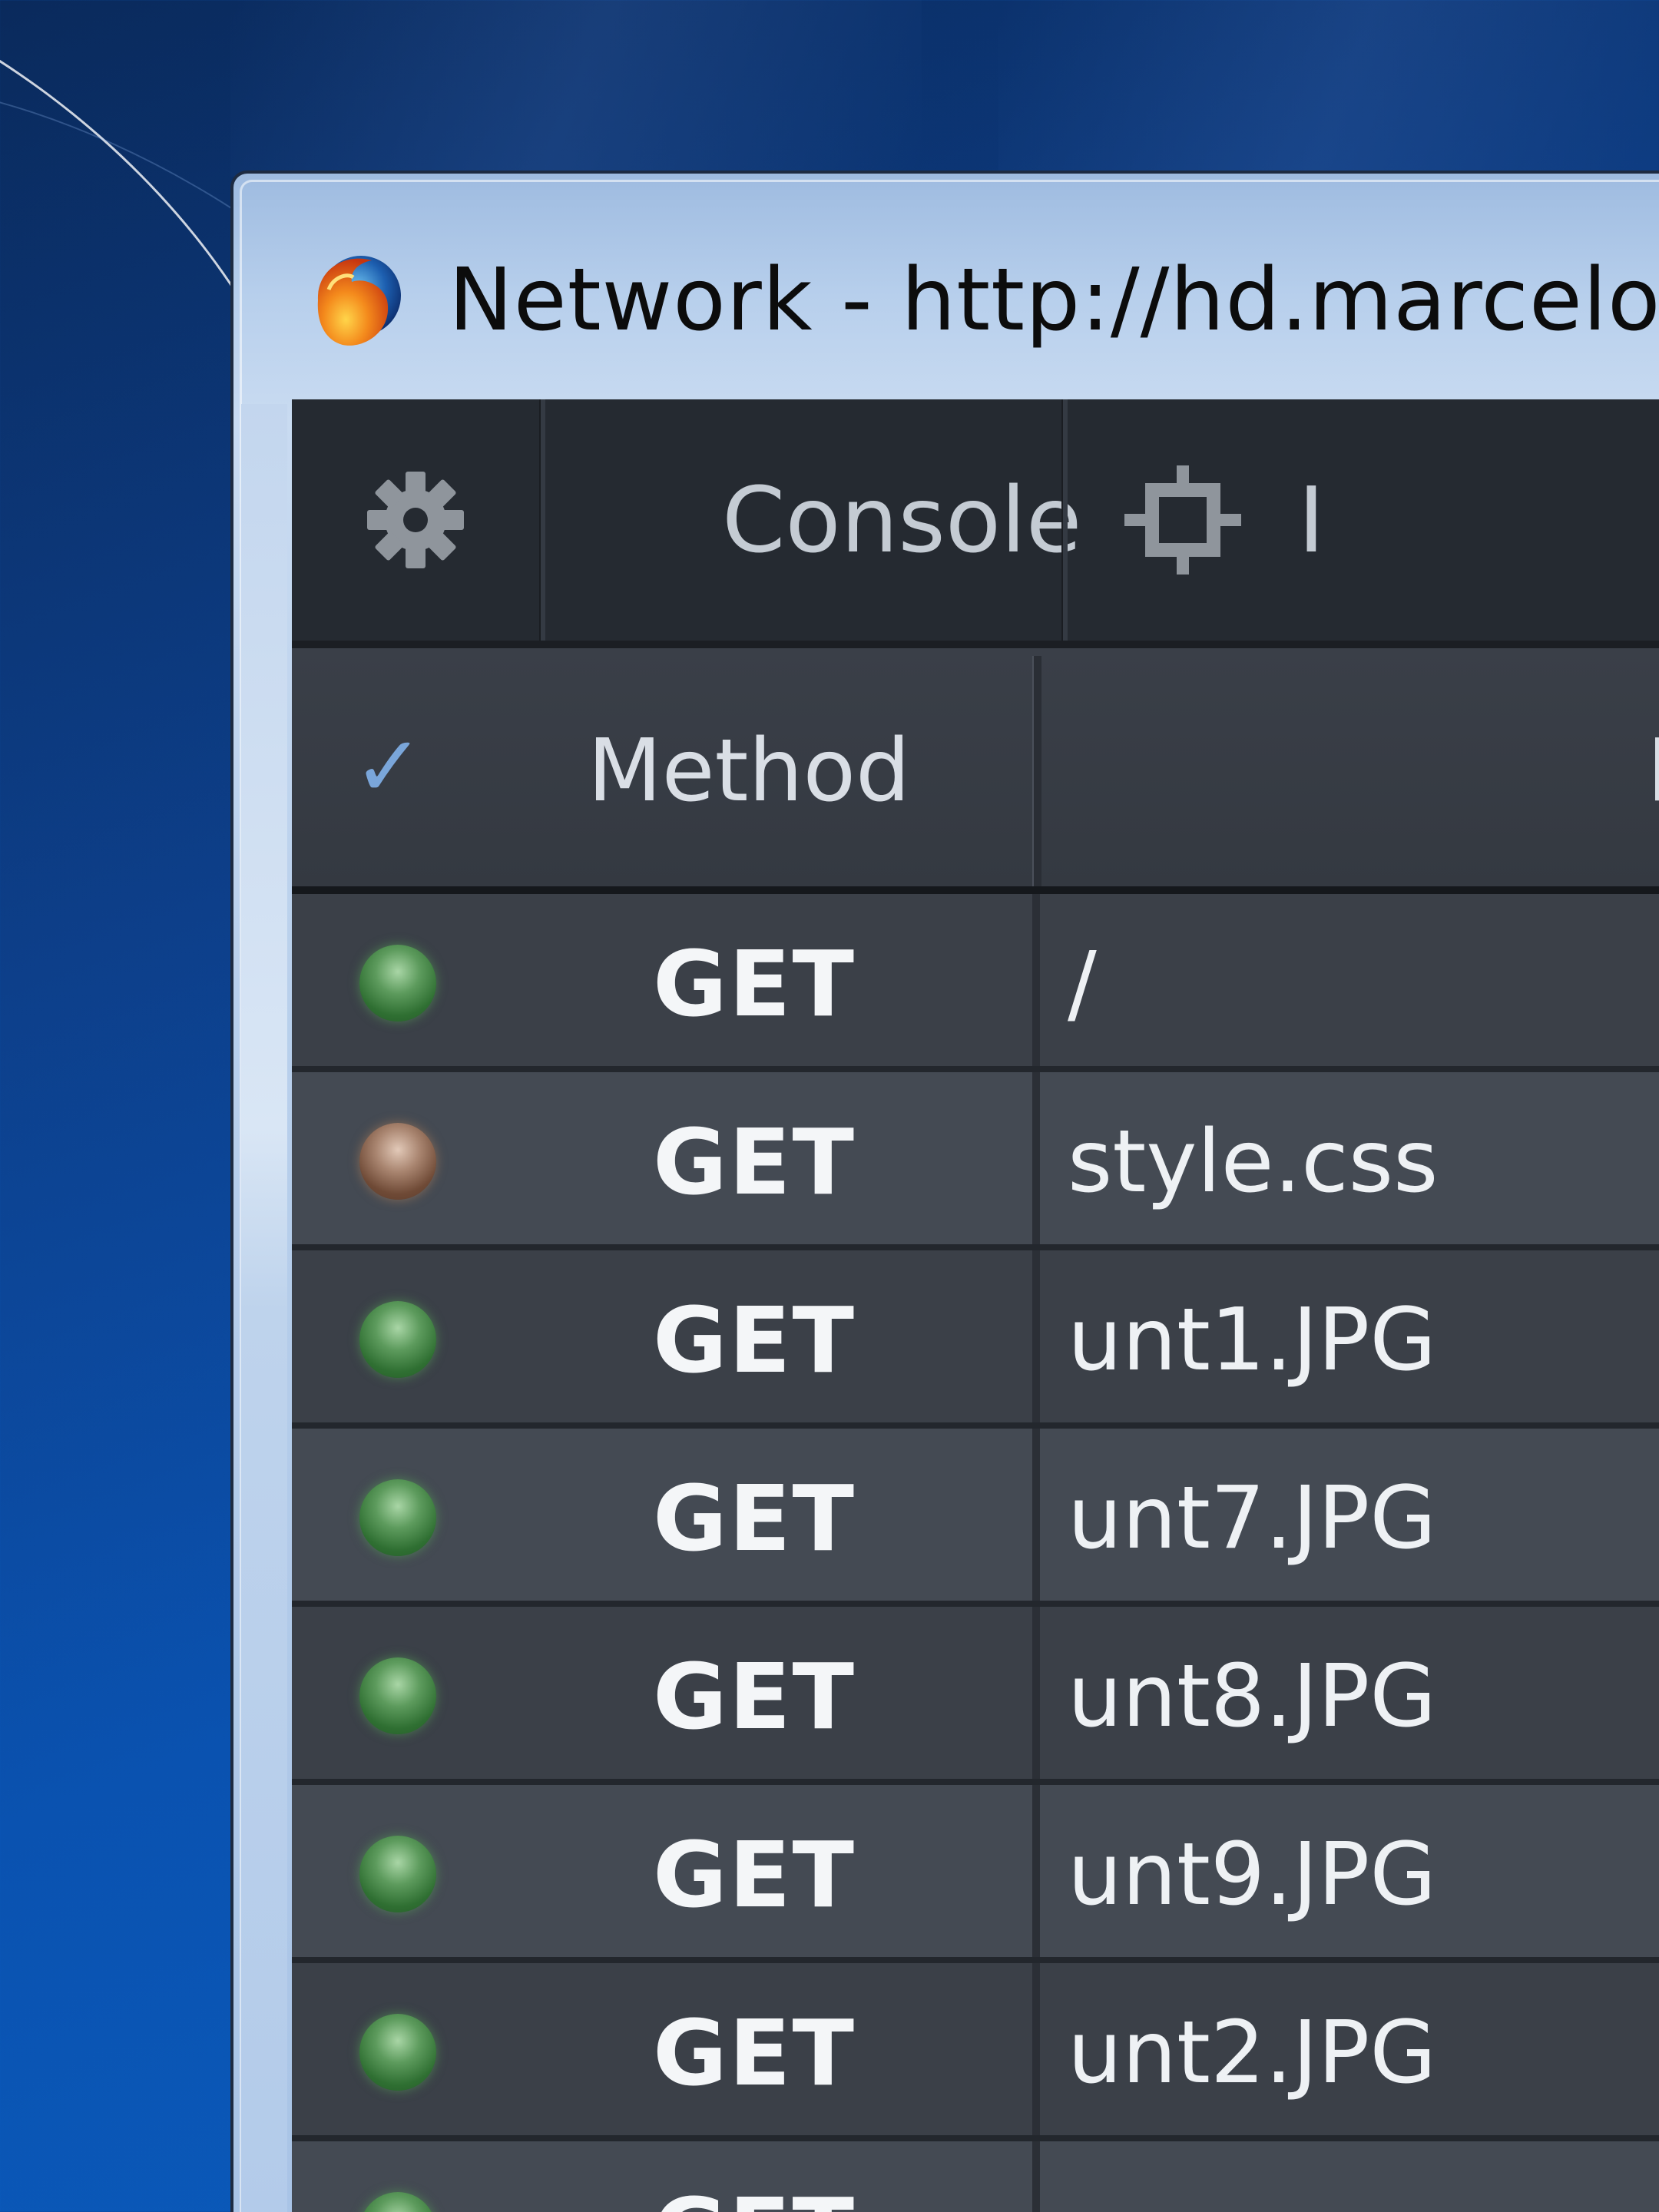  Describe the element at coordinates (976, 983) in the screenshot. I see `table-row: GET /` at that location.